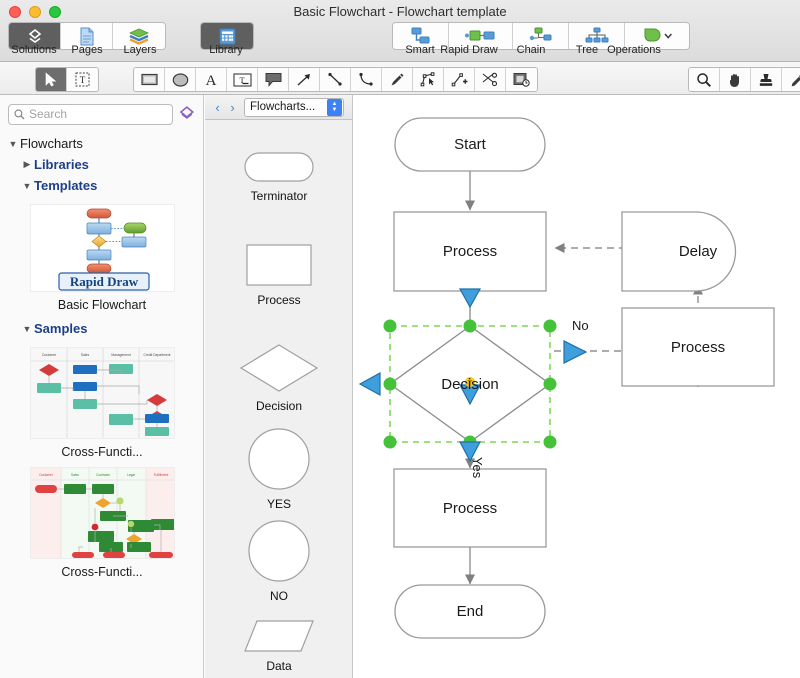 This screenshot has width=800, height=678. What do you see at coordinates (540, 34) in the screenshot?
I see `chain-icon` at bounding box center [540, 34].